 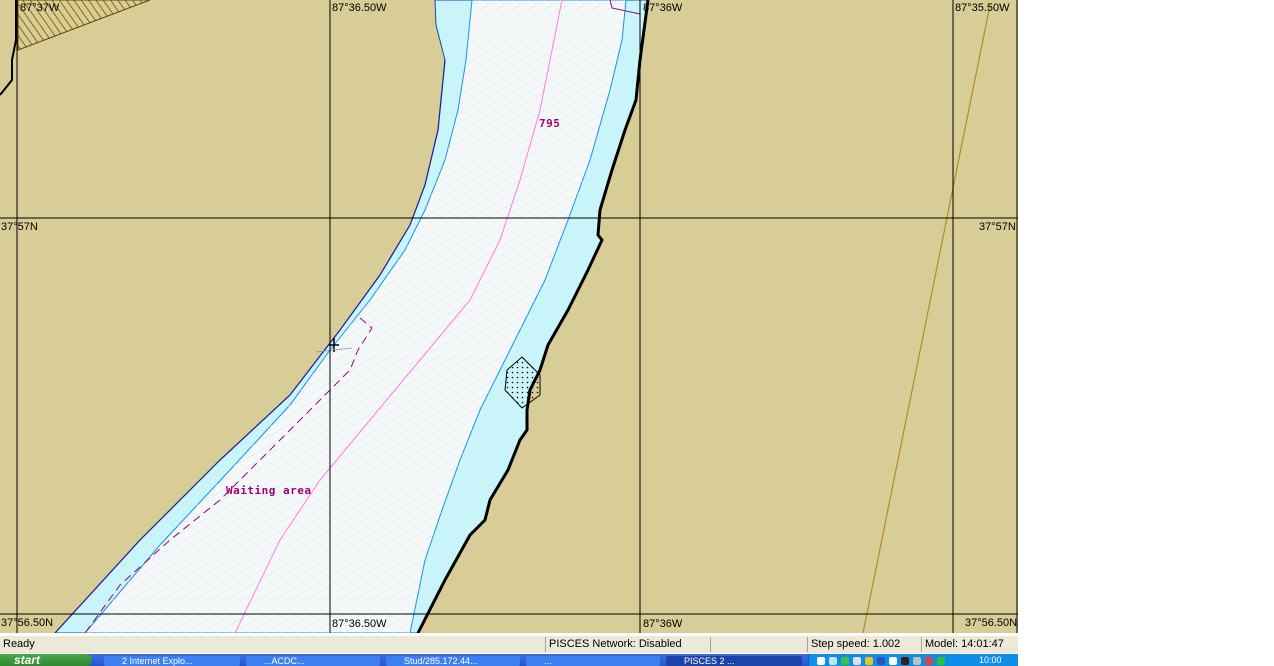 I want to click on coord-bottom-2: 87°36.50W, so click(x=359, y=624).